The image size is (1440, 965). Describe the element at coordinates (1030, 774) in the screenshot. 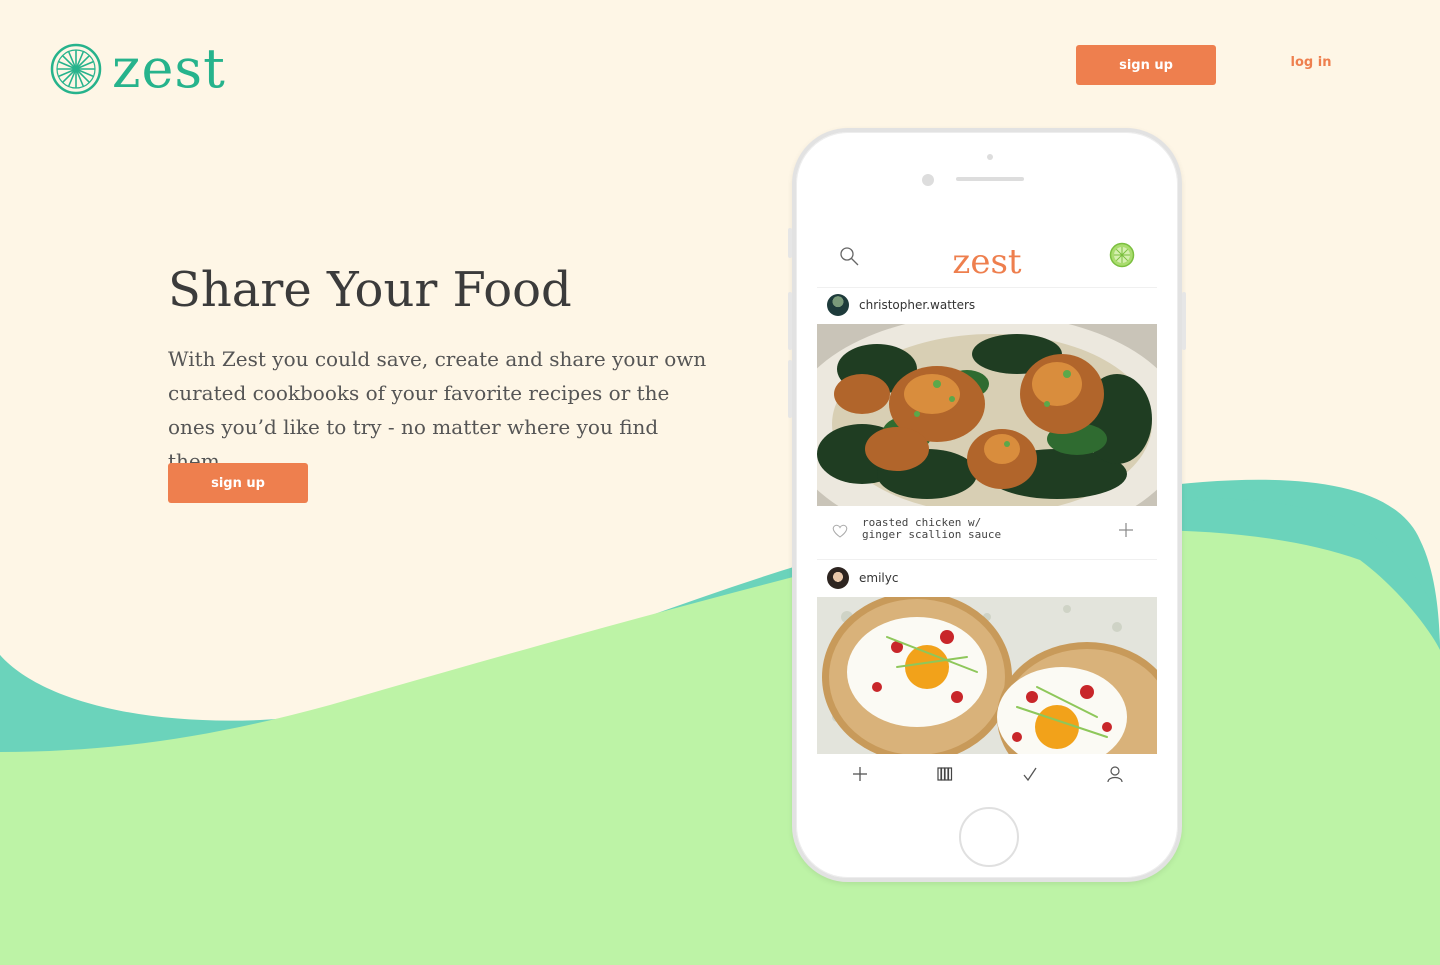

I see `check-icon` at that location.